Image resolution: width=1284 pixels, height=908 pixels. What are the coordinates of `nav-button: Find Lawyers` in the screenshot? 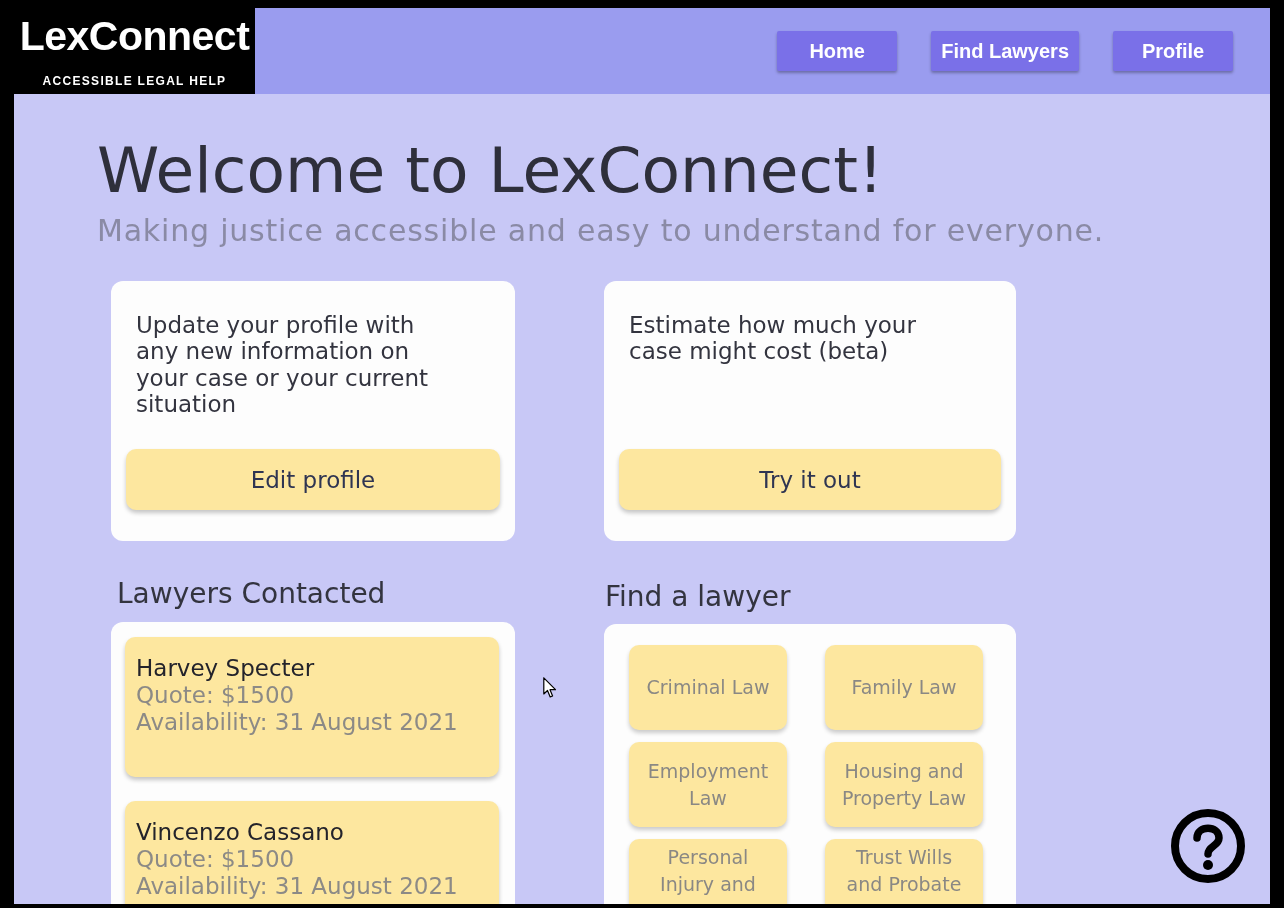 It's located at (1005, 51).